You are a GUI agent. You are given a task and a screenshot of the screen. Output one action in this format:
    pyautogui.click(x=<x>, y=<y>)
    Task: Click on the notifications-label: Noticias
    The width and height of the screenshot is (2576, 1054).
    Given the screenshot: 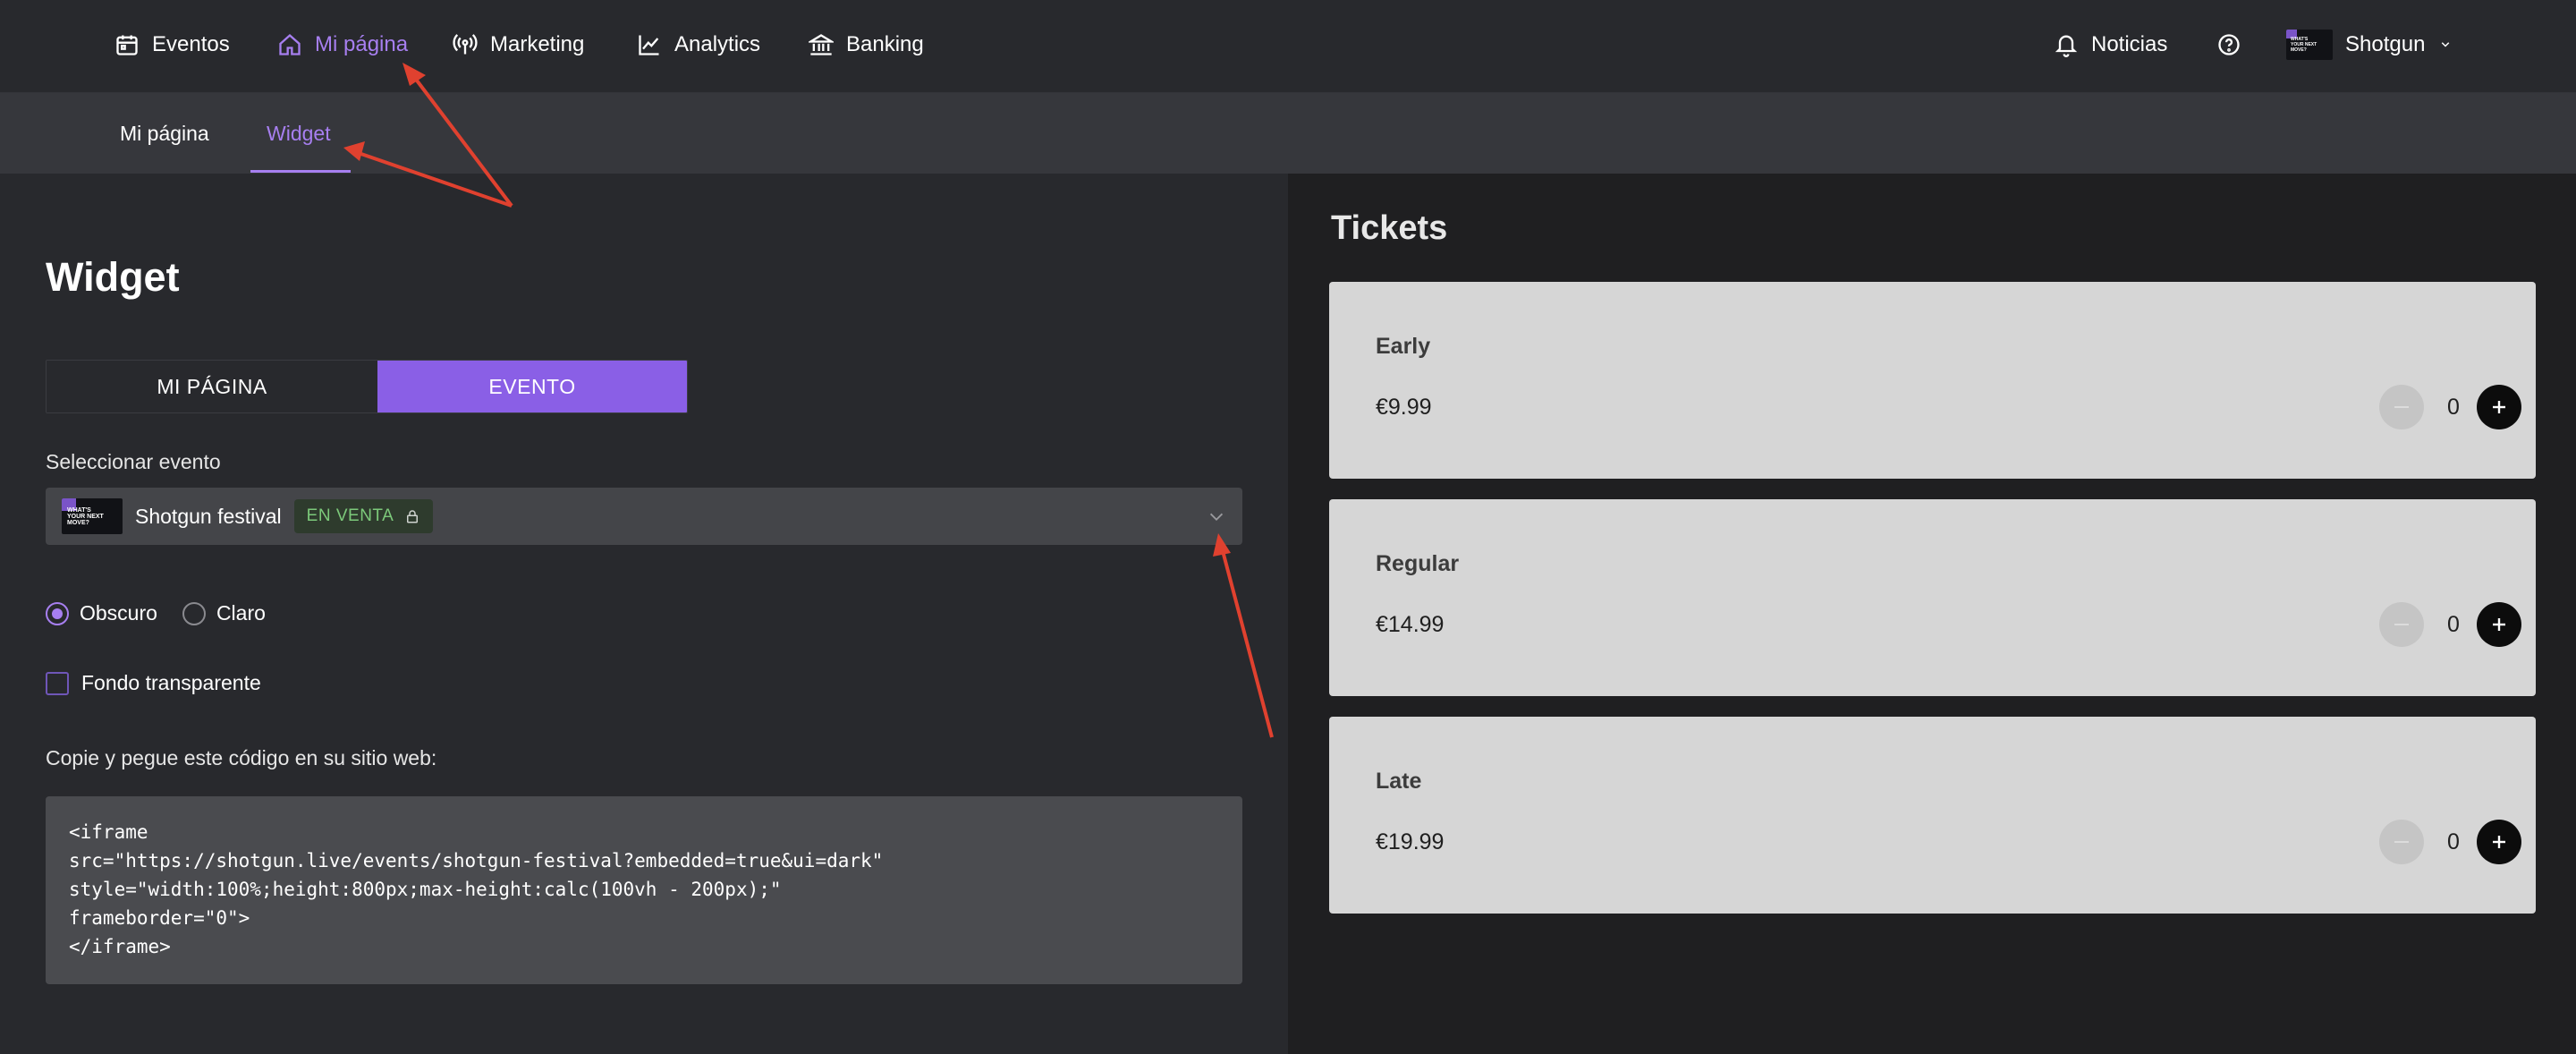 What is the action you would take?
    pyautogui.click(x=2129, y=44)
    